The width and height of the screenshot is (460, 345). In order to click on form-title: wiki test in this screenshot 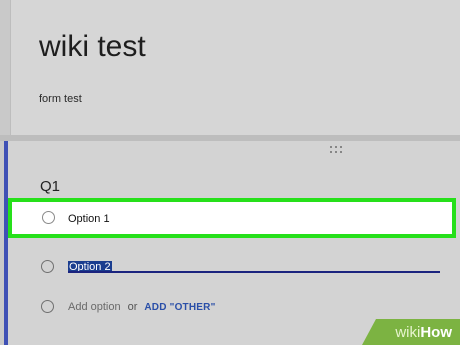, I will do `click(92, 47)`.